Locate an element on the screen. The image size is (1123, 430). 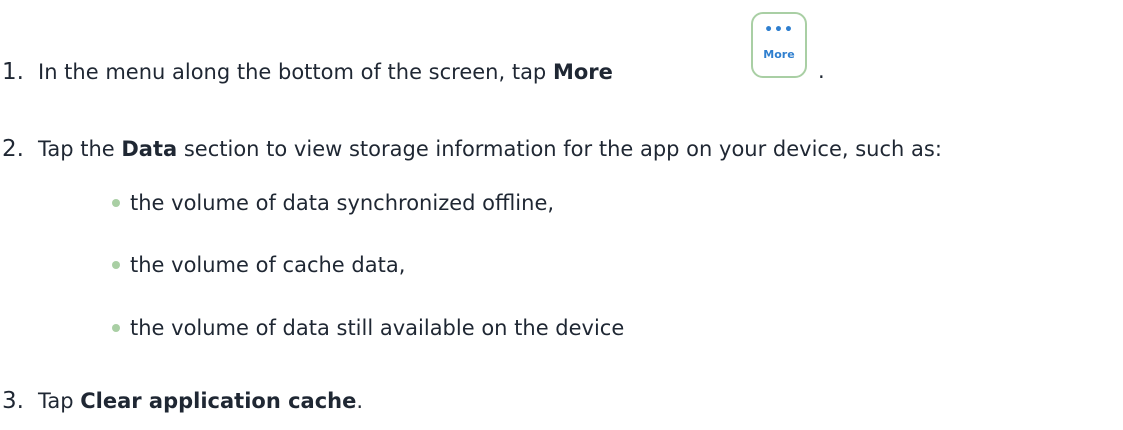
more-button-image: ••• More is located at coordinates (779, 45).